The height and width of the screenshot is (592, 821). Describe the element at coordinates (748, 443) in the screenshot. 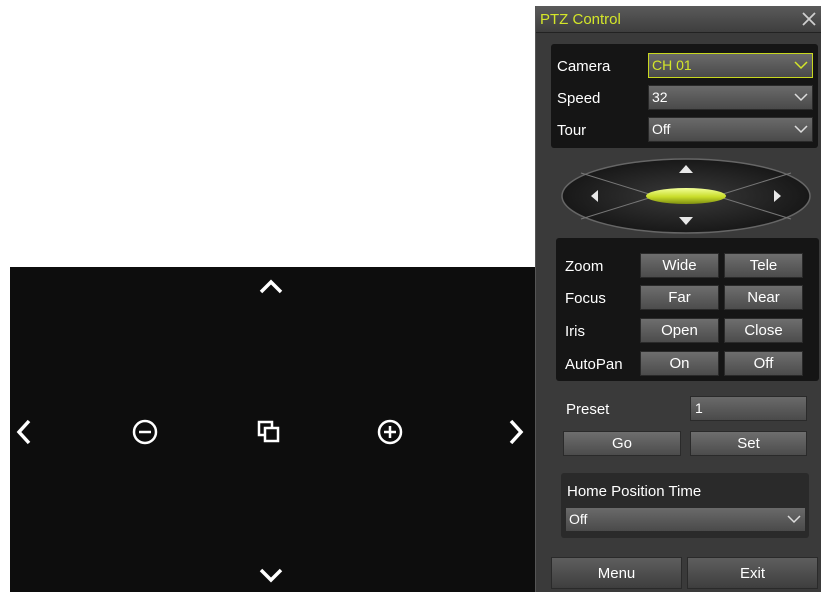

I see `preset-set-button: Set` at that location.